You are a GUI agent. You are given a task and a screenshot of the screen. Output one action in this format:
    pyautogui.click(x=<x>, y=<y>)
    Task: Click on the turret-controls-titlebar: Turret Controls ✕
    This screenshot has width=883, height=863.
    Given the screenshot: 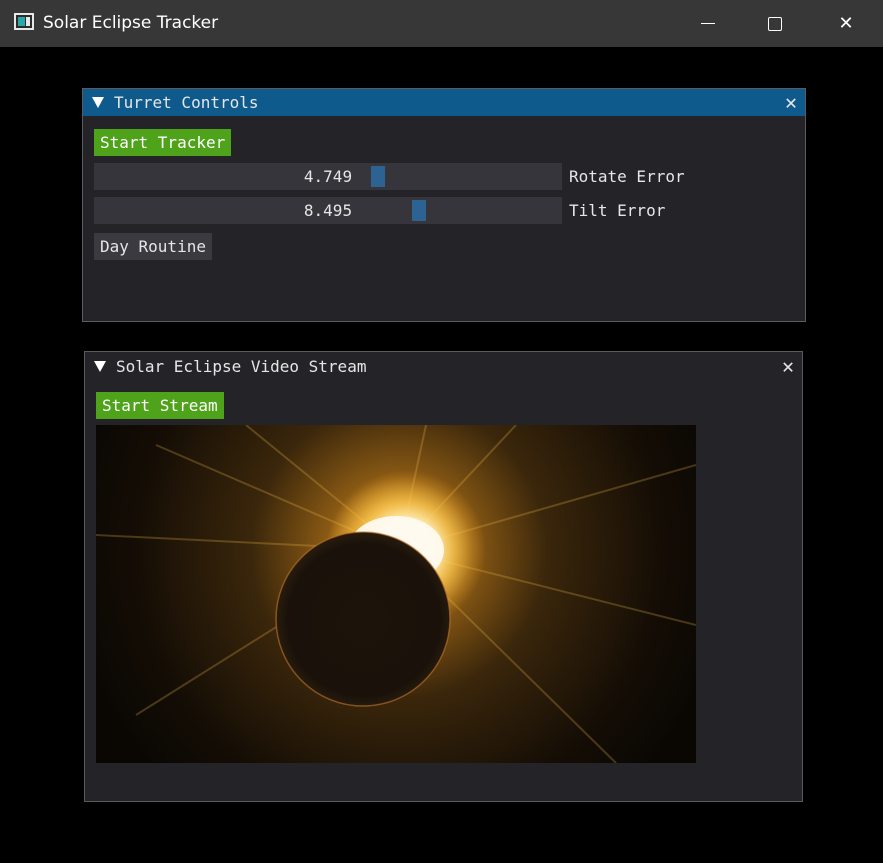 What is the action you would take?
    pyautogui.click(x=444, y=102)
    